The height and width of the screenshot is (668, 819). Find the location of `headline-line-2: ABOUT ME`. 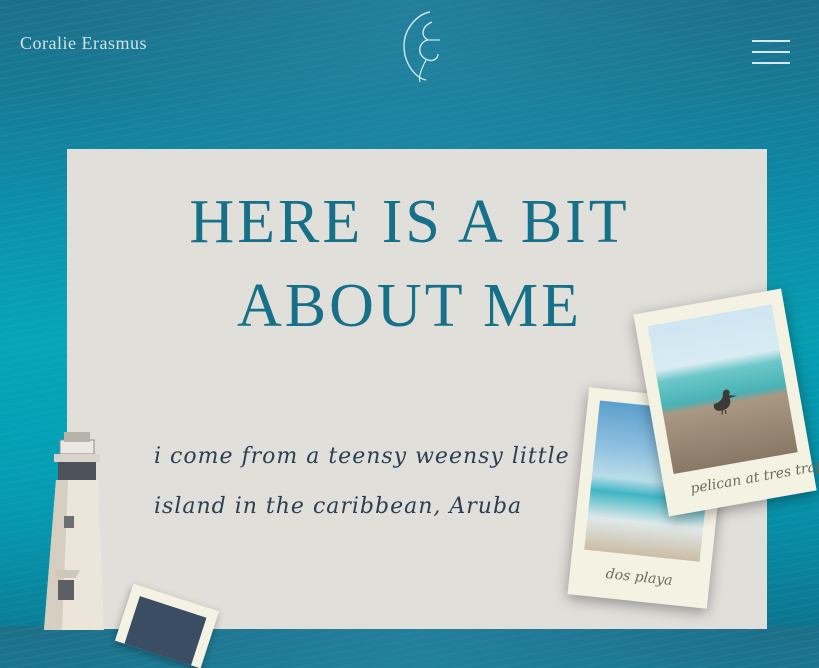

headline-line-2: ABOUT ME is located at coordinates (409, 306).